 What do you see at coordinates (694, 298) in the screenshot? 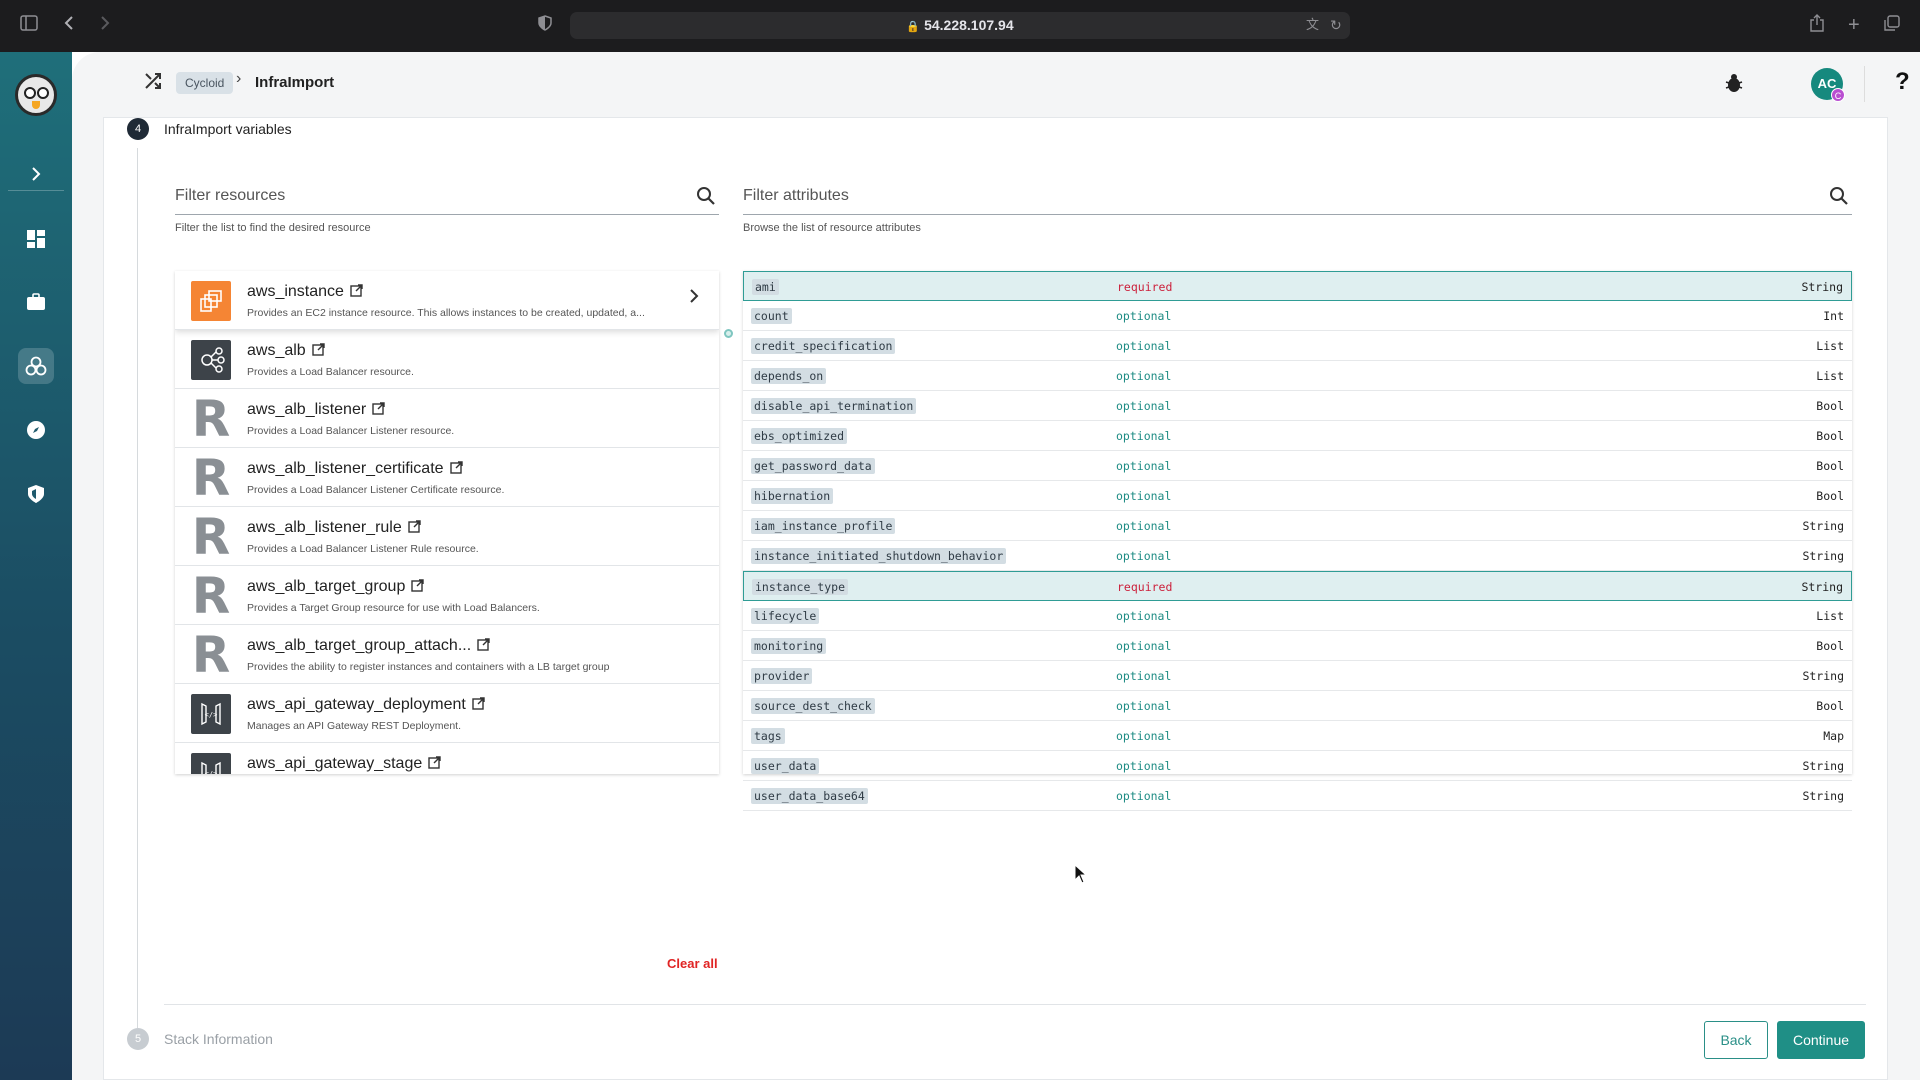
I see `chevron-right-icon` at bounding box center [694, 298].